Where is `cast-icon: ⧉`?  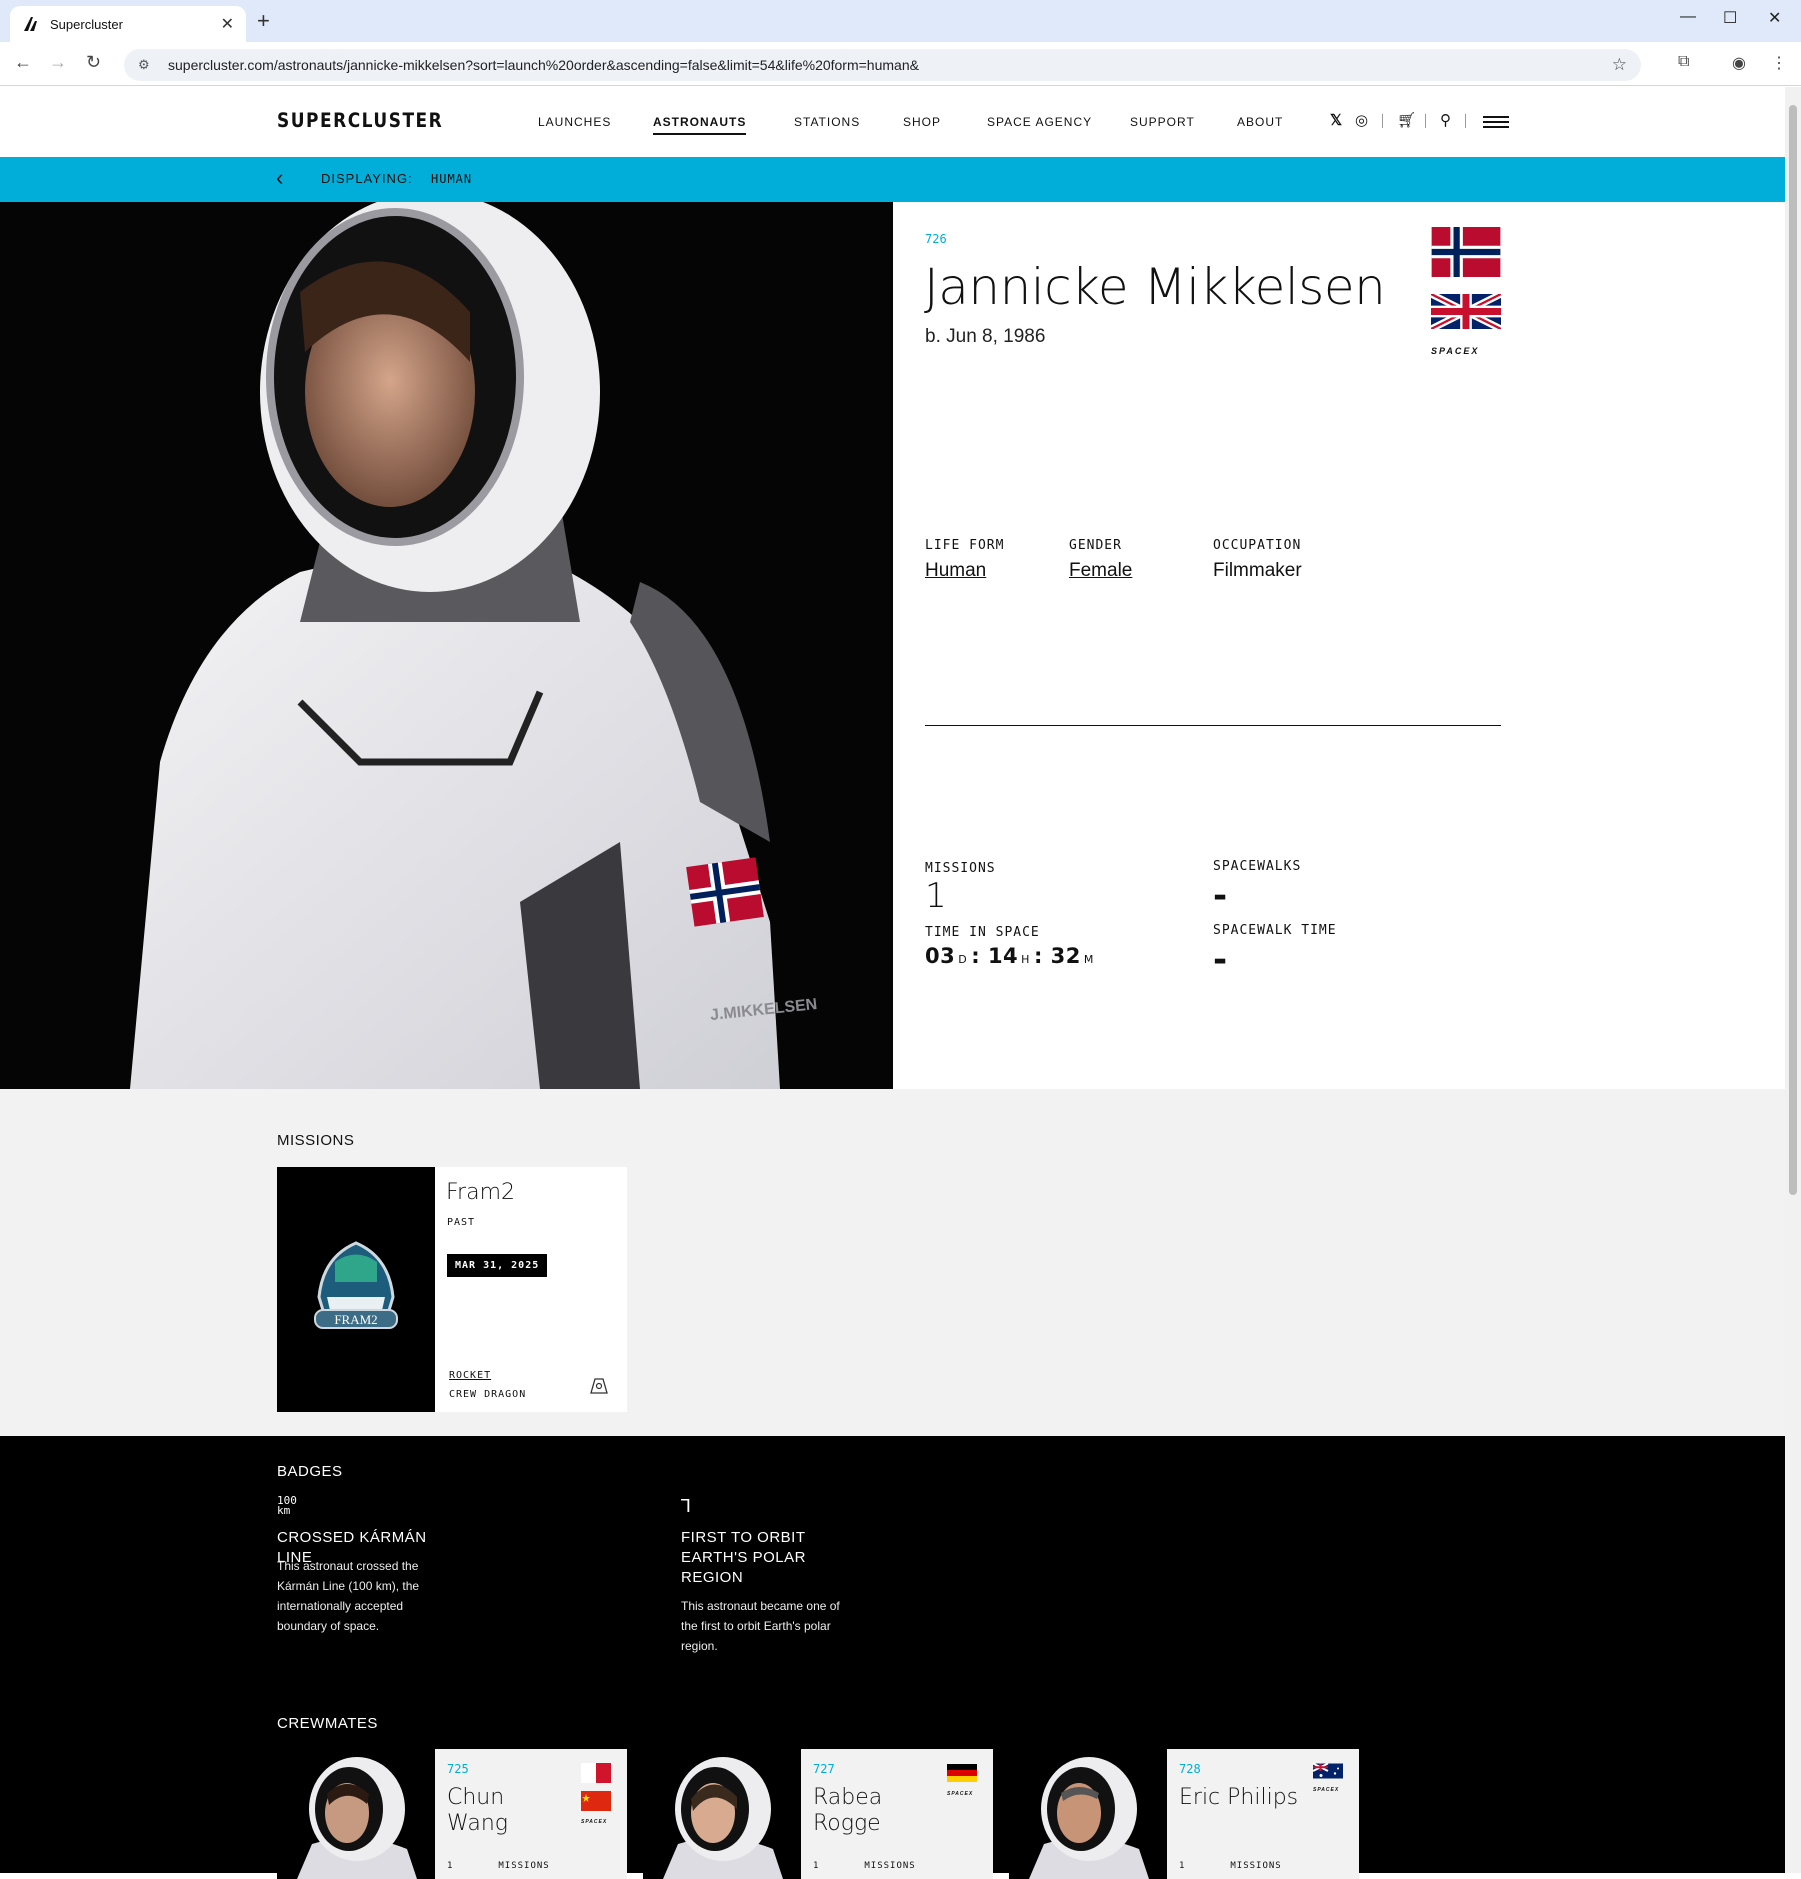 cast-icon: ⧉ is located at coordinates (1683, 62).